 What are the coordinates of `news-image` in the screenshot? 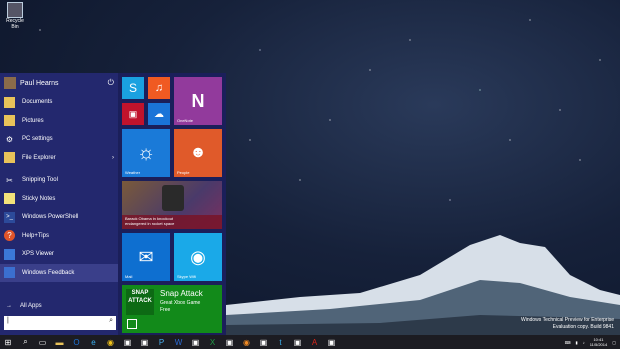 It's located at (173, 198).